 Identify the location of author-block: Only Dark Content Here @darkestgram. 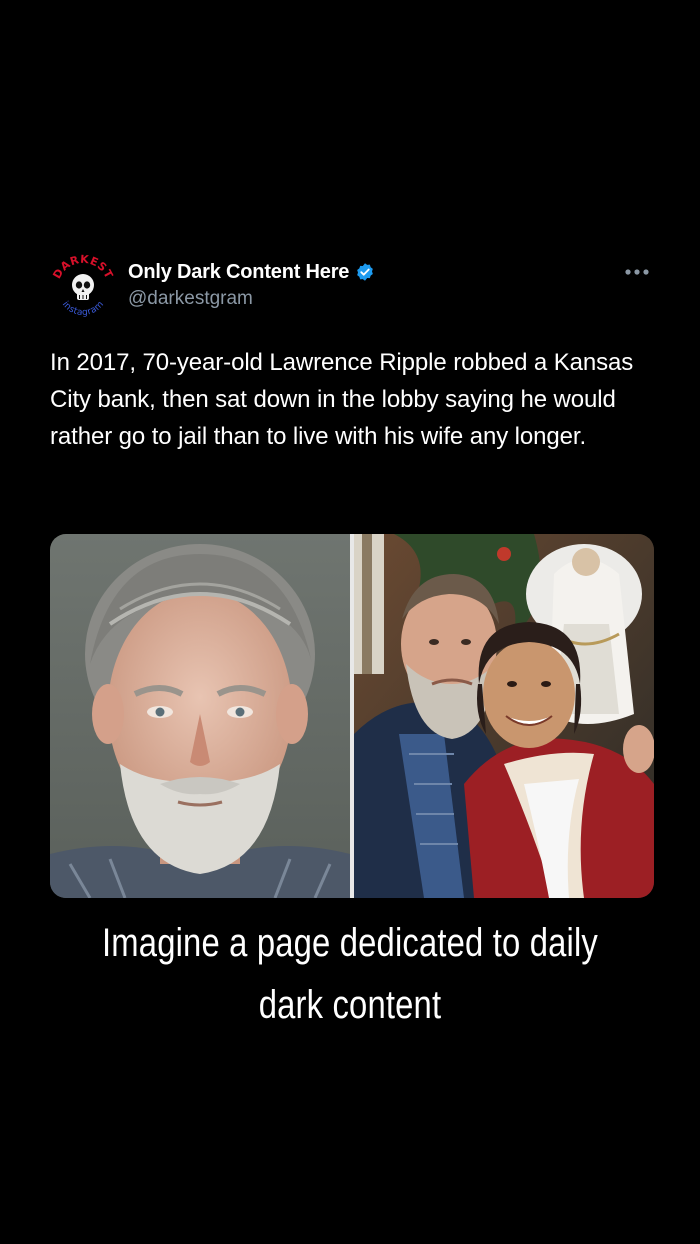
(251, 284).